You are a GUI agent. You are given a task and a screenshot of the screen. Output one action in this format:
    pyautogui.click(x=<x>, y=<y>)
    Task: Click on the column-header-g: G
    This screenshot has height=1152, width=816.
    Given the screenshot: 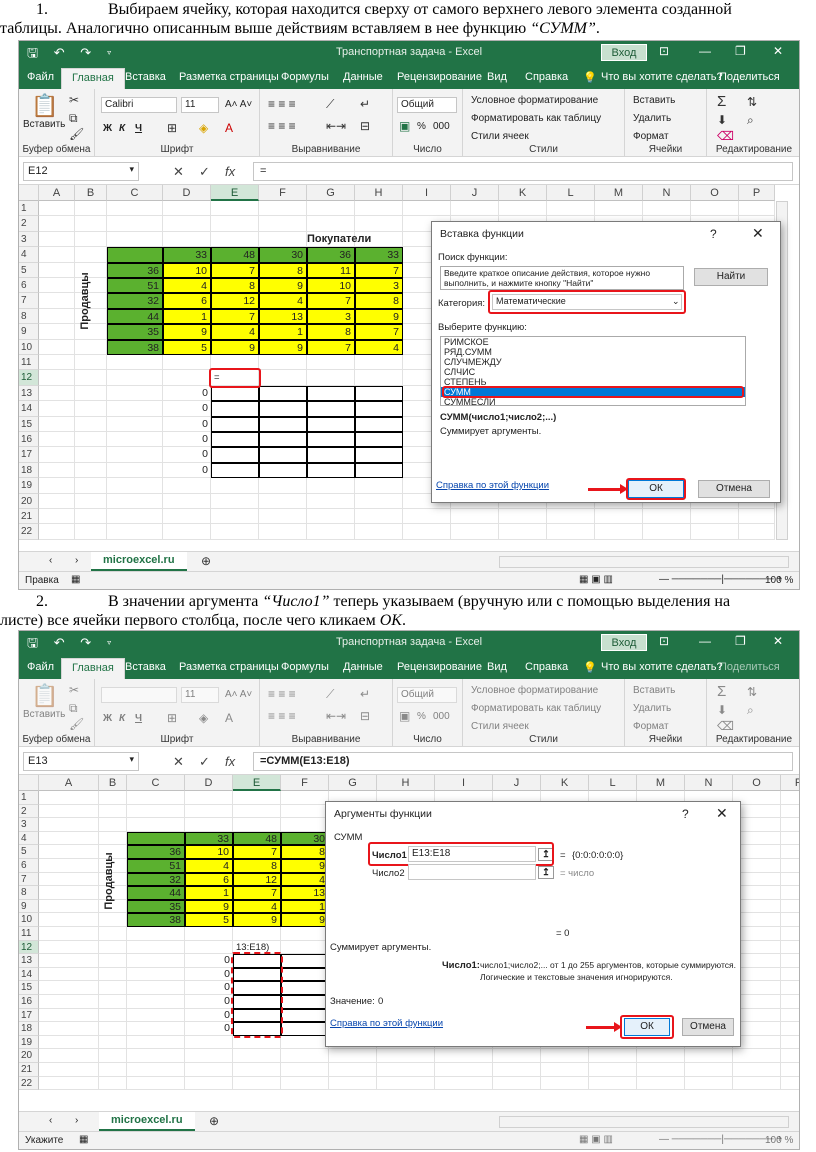 What is the action you would take?
    pyautogui.click(x=353, y=783)
    